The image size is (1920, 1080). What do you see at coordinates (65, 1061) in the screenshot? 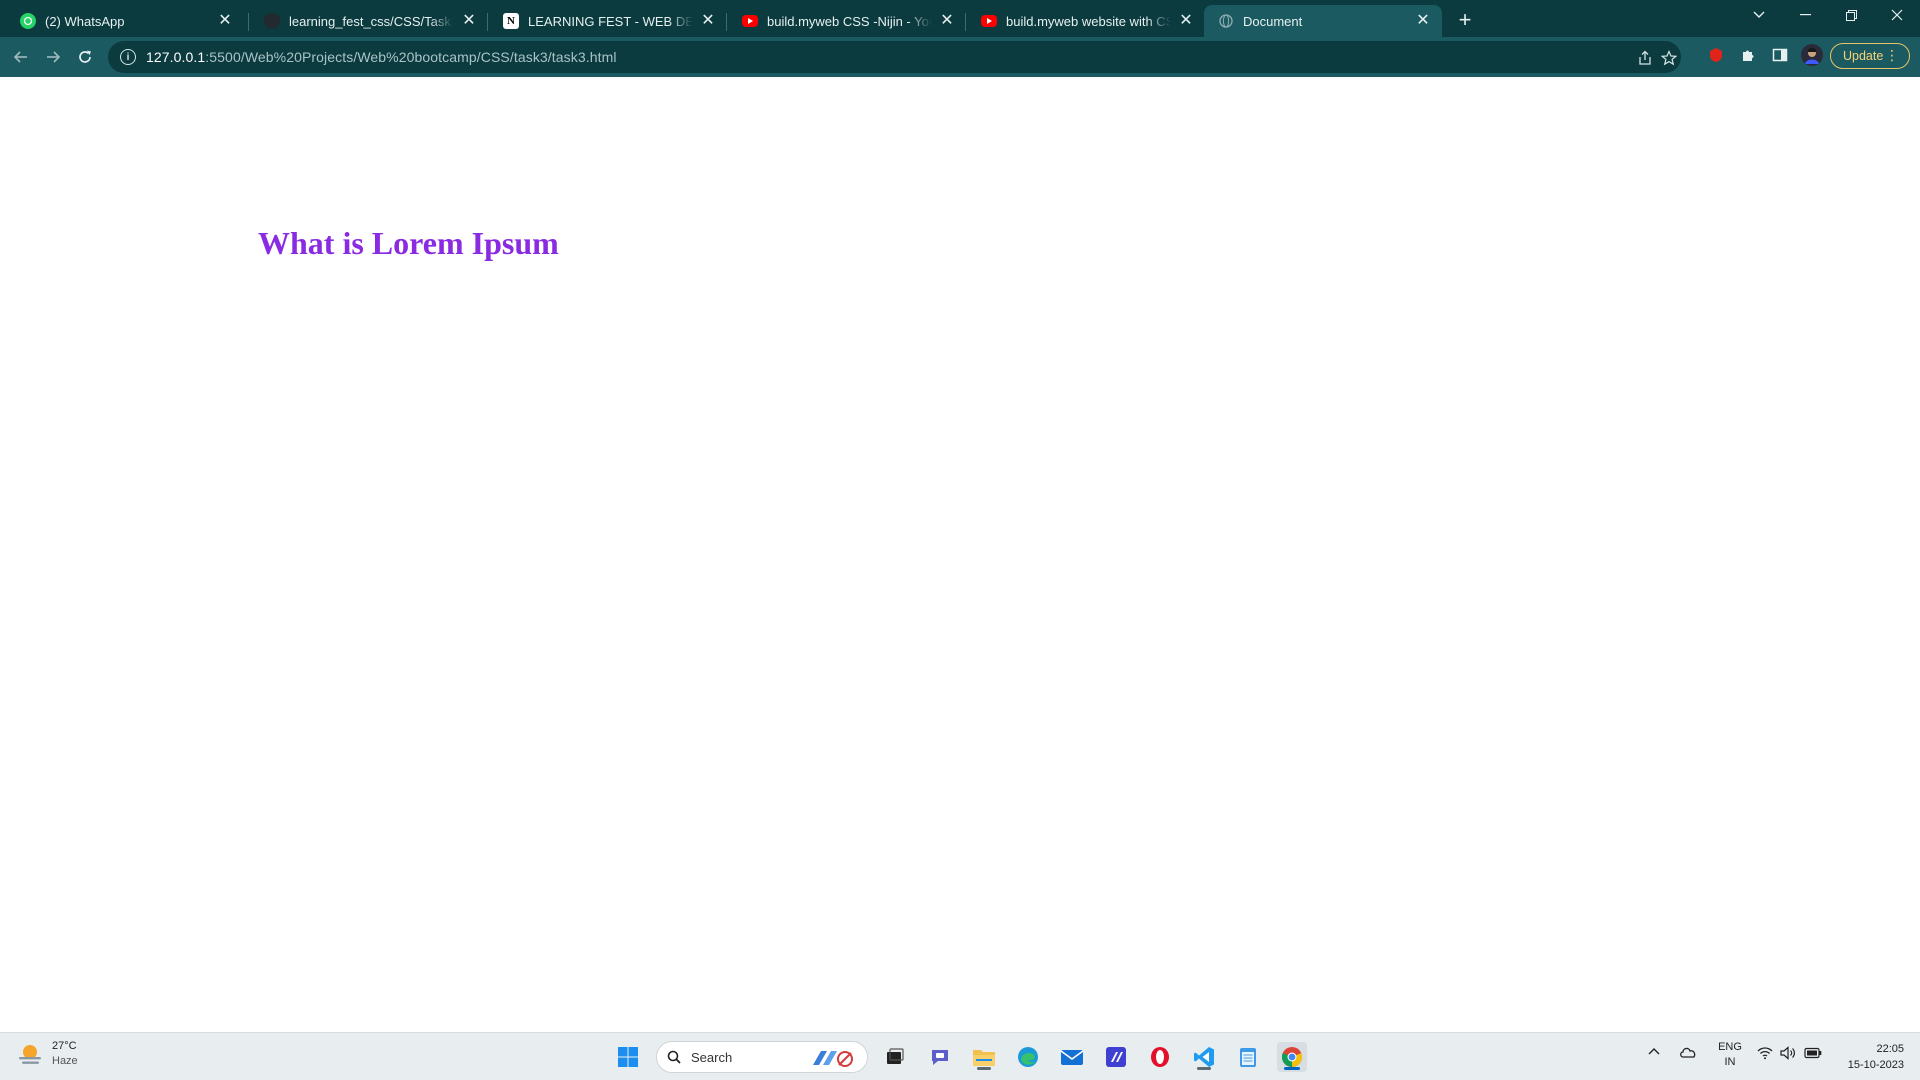
I see `weather-condition: Haze` at bounding box center [65, 1061].